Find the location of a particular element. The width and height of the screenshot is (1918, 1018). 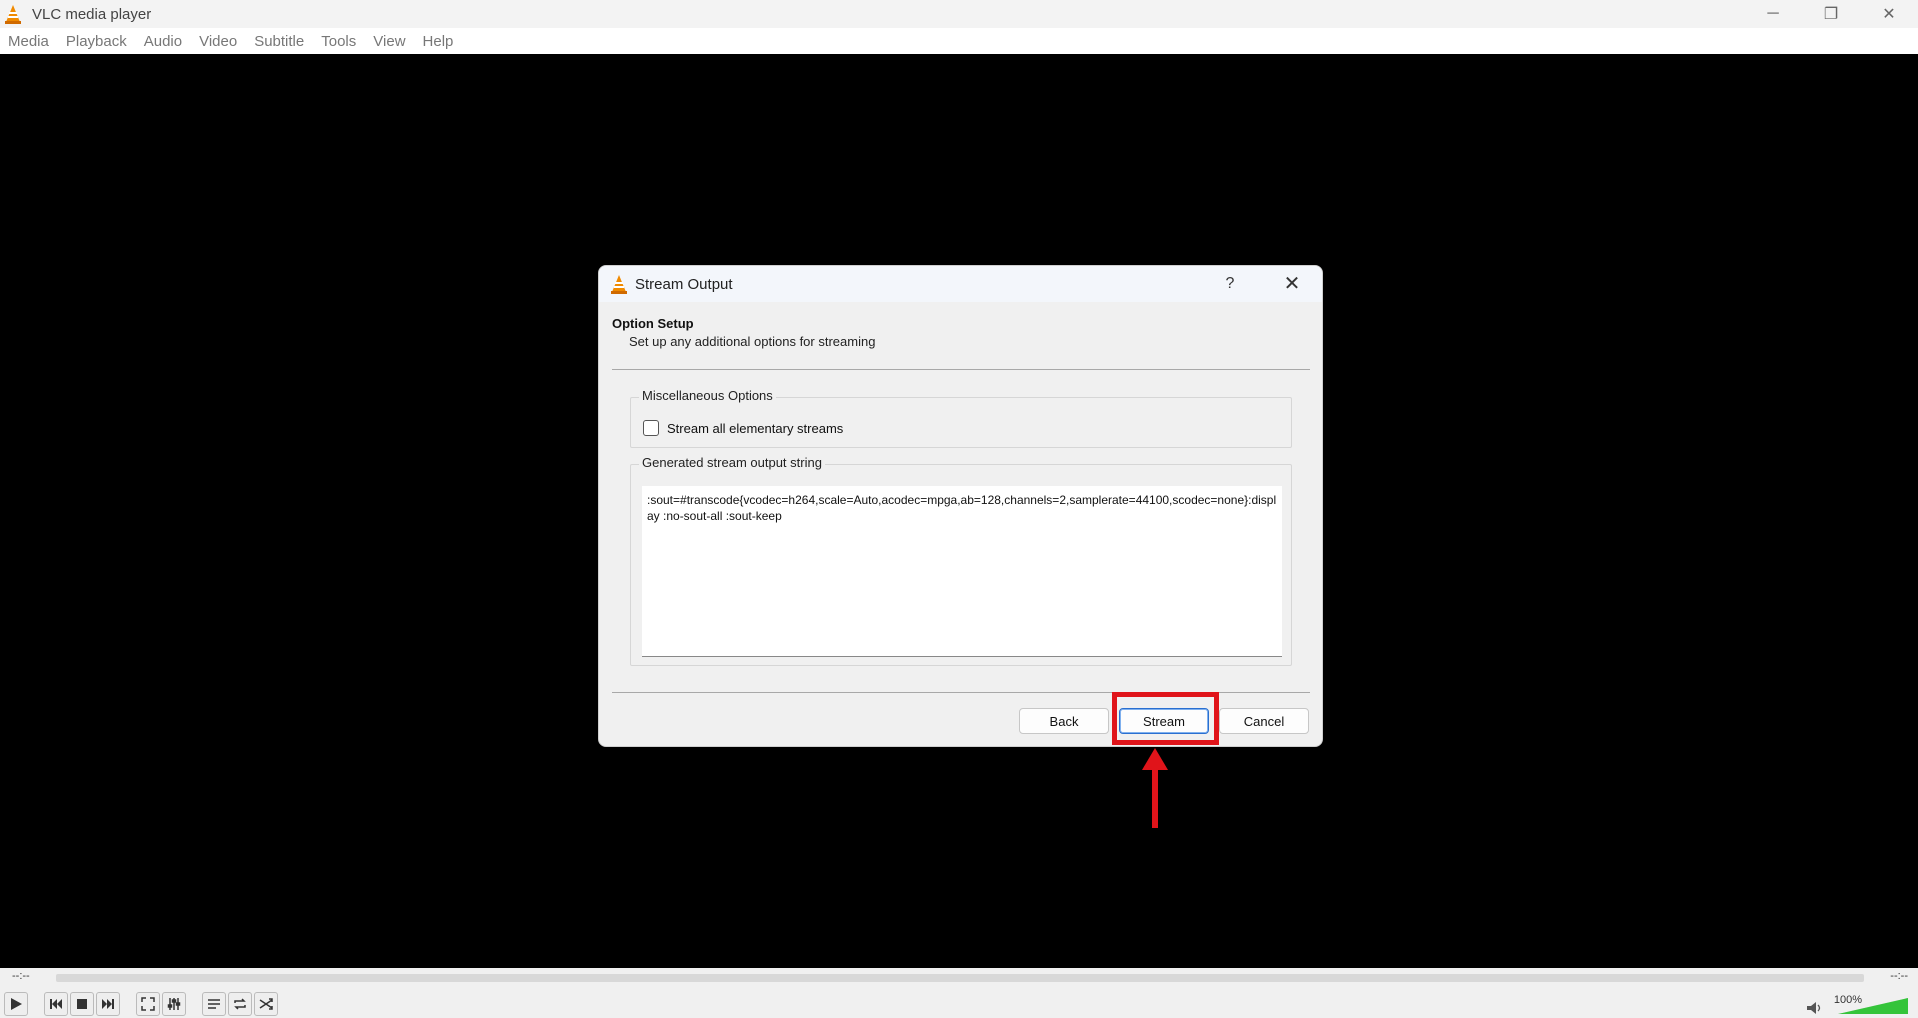

menu-help: Help is located at coordinates (438, 41).